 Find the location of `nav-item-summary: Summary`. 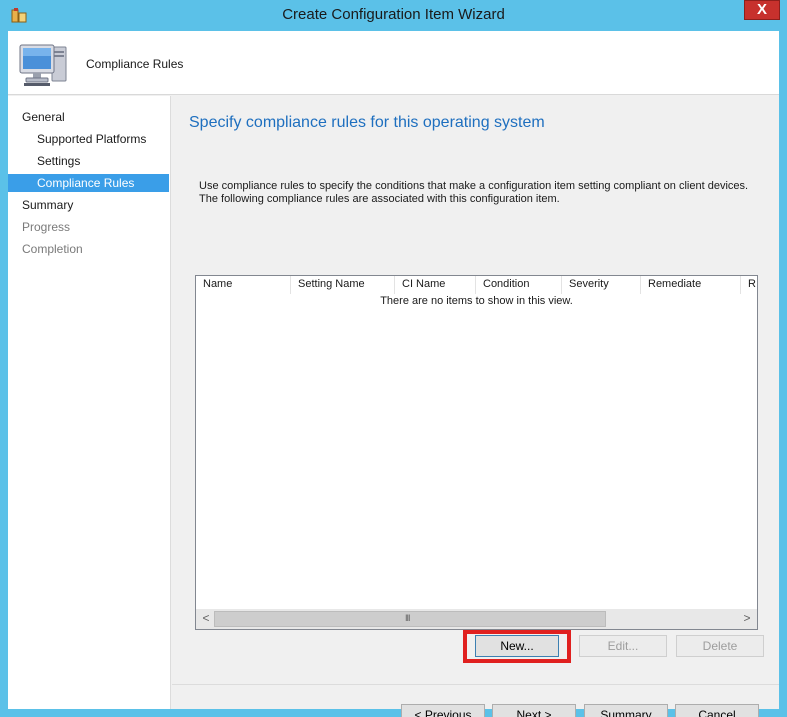

nav-item-summary: Summary is located at coordinates (88, 205).